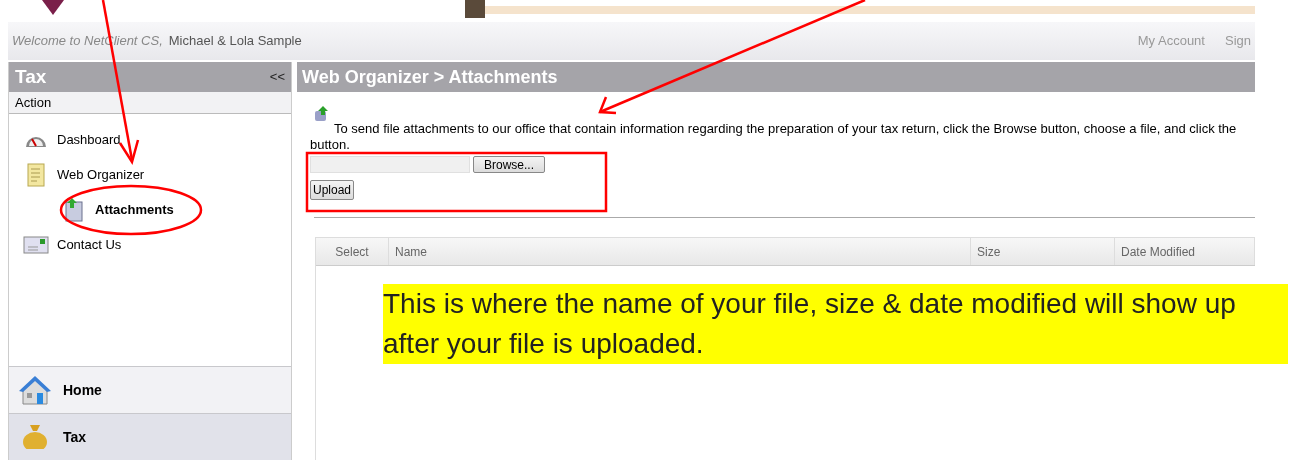  Describe the element at coordinates (235, 41) in the screenshot. I see `user-name: Michael & Lola Sample` at that location.